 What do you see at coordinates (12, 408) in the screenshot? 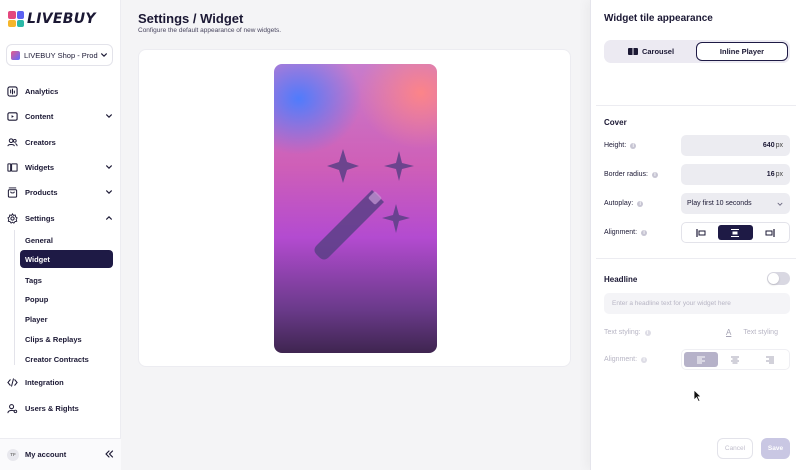
I see `user-settings-icon` at bounding box center [12, 408].